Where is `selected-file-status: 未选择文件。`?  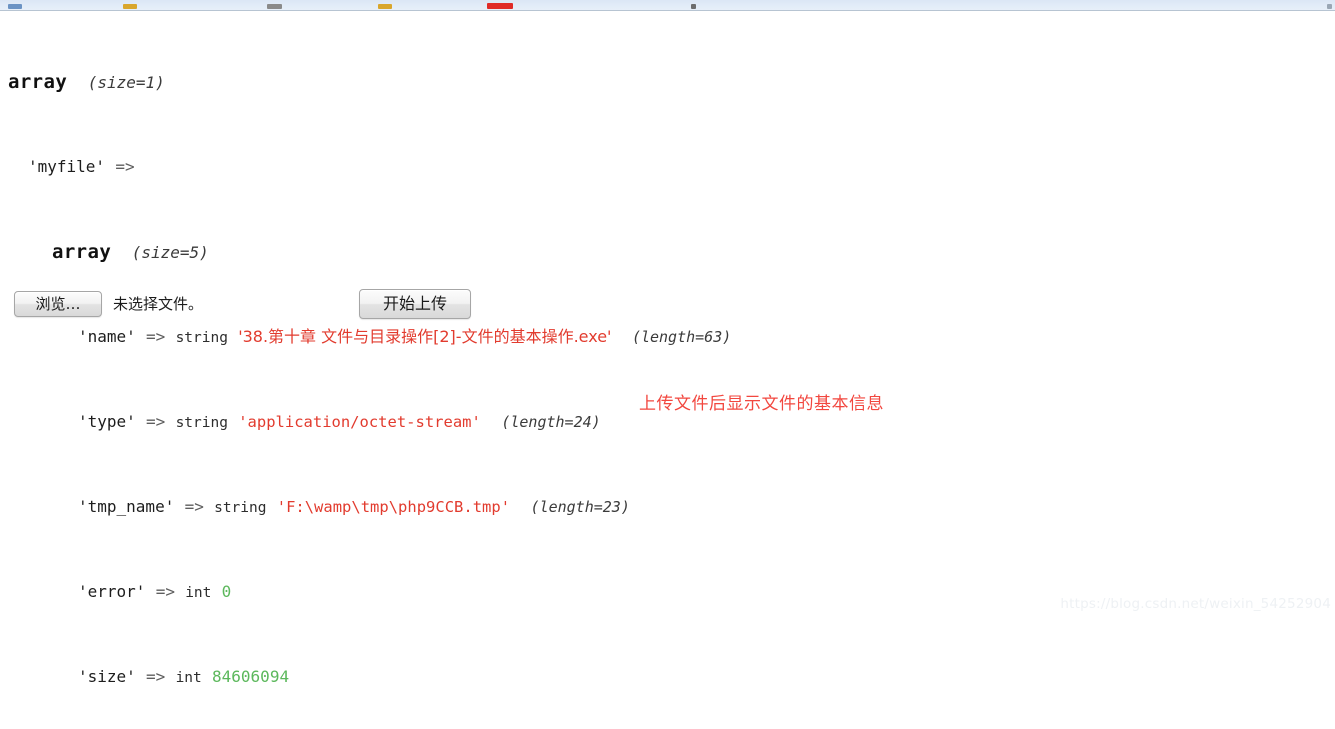 selected-file-status: 未选择文件。 is located at coordinates (158, 304).